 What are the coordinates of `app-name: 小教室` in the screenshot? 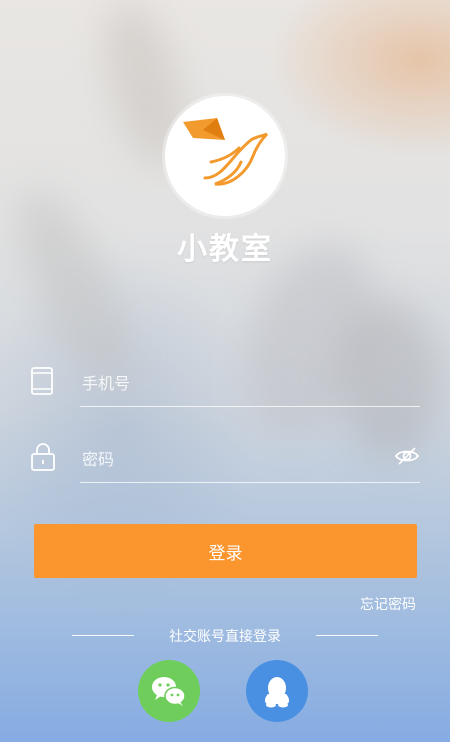 It's located at (225, 249).